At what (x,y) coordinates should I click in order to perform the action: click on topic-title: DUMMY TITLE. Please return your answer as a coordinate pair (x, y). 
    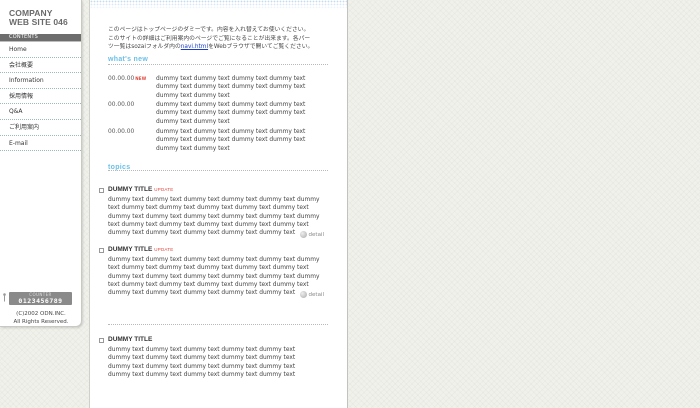
    Looking at the image, I should click on (130, 339).